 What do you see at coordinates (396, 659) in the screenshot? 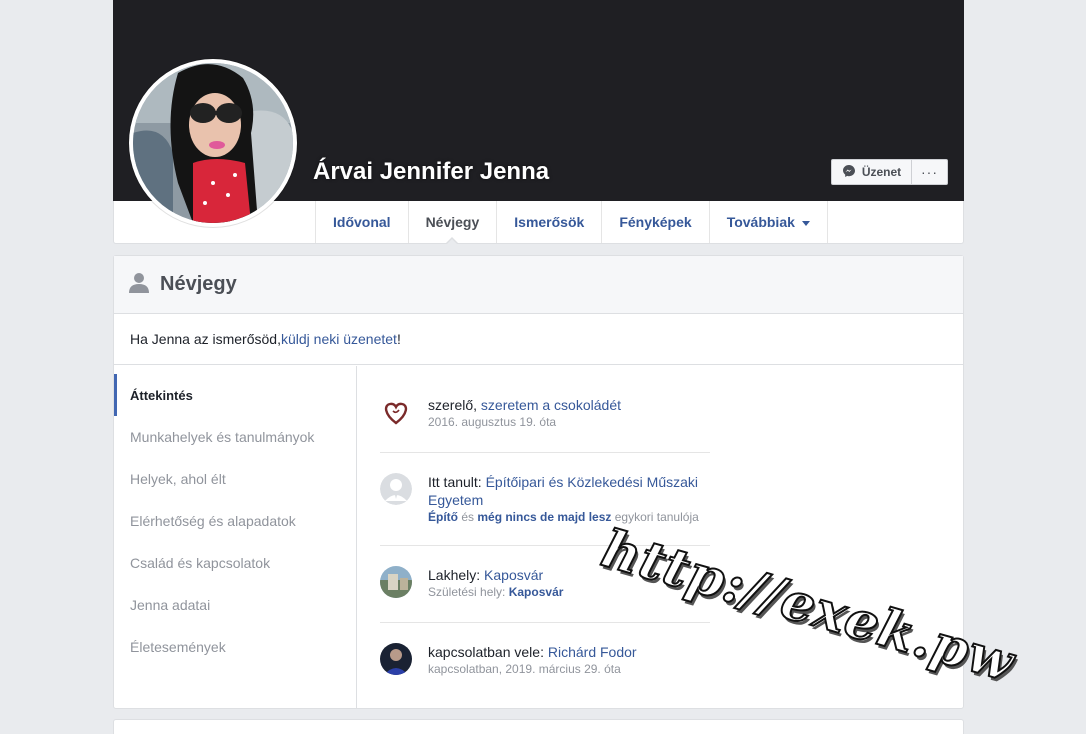
I see `partner-avatar` at bounding box center [396, 659].